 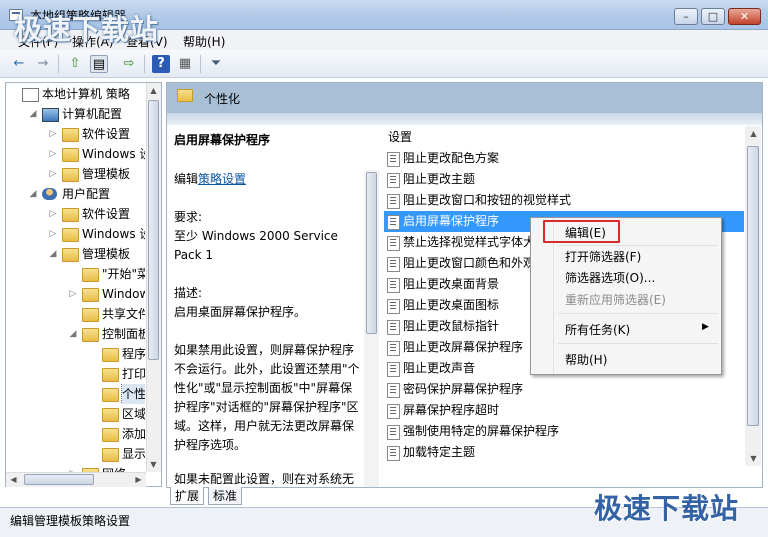 What do you see at coordinates (19, 64) in the screenshot?
I see `back-icon: ←` at bounding box center [19, 64].